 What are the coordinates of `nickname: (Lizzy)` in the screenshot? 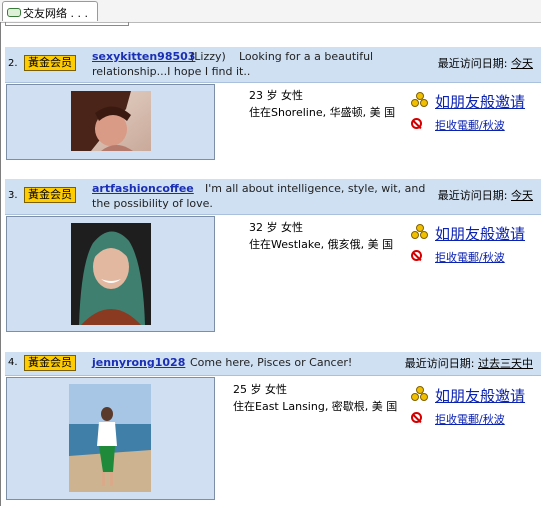 It's located at (208, 56).